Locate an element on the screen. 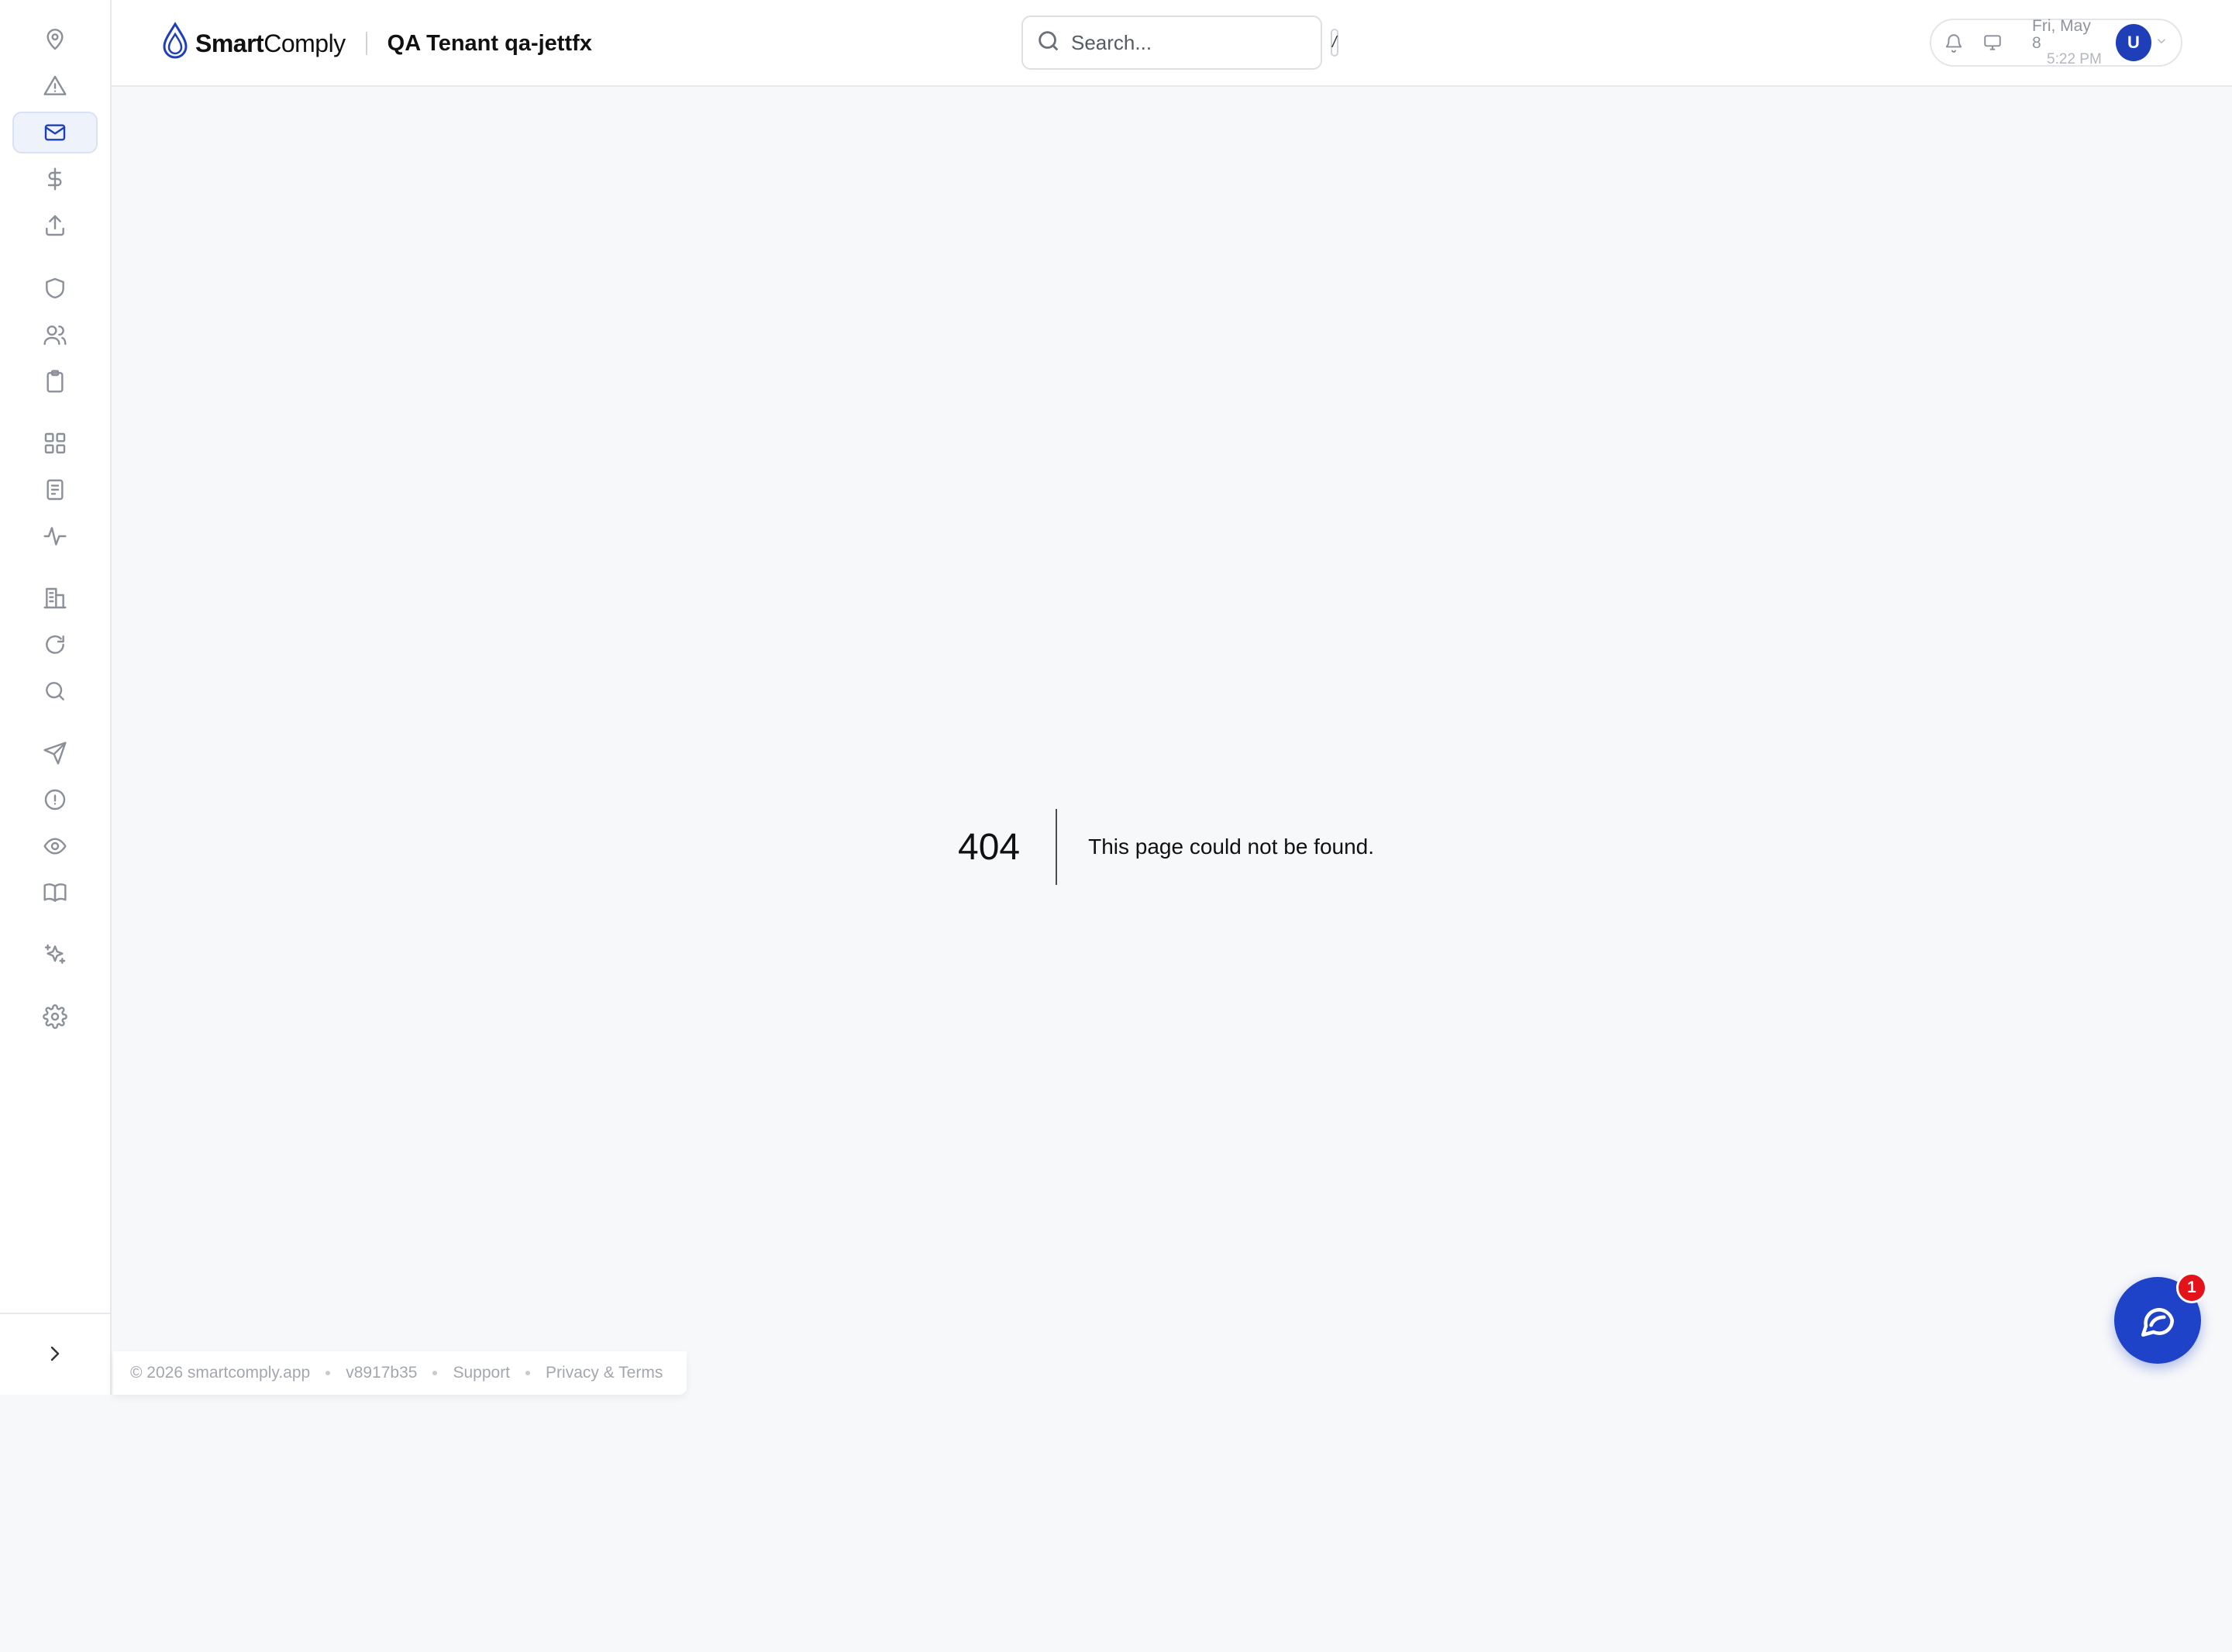  user-cluster: Fri, May 8 5:22 PM U is located at coordinates (2056, 42).